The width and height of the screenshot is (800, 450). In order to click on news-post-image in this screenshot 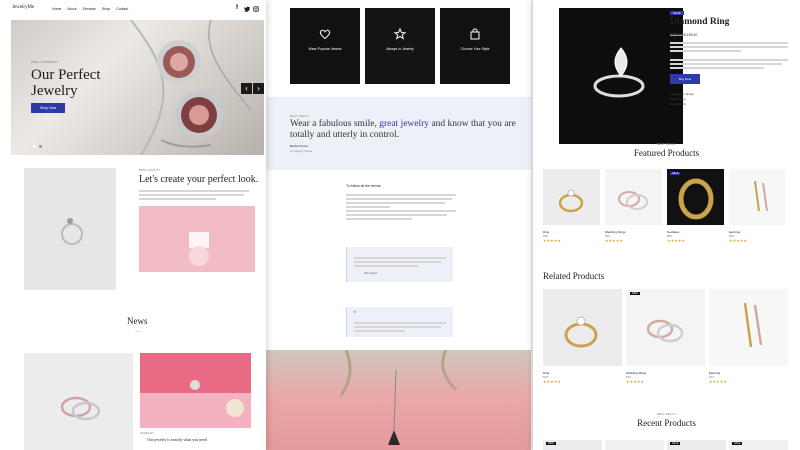, I will do `click(195, 390)`.